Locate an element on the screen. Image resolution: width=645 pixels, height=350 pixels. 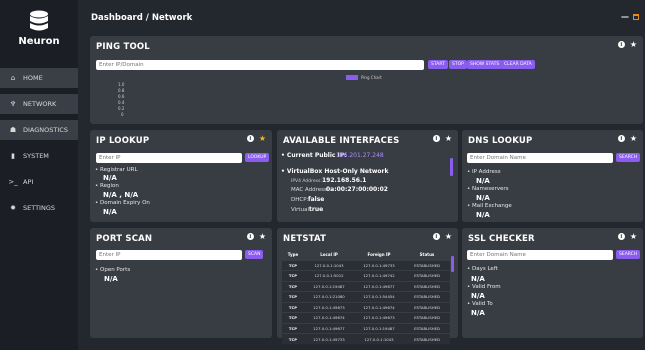
sidebar-item-diagnostics: ☗ DIAGNOSTICS is located at coordinates (39, 130).